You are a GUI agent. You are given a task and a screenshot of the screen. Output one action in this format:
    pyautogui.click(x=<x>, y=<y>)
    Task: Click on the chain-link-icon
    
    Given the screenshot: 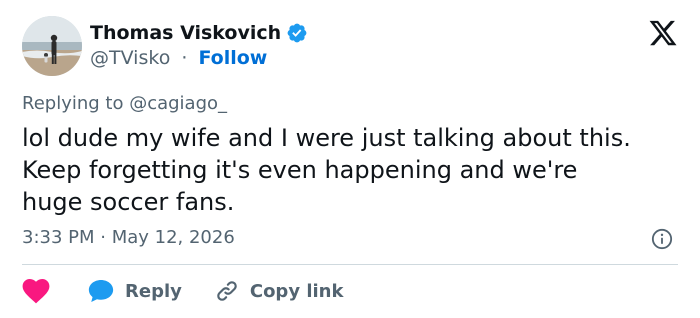 What is the action you would take?
    pyautogui.click(x=227, y=291)
    